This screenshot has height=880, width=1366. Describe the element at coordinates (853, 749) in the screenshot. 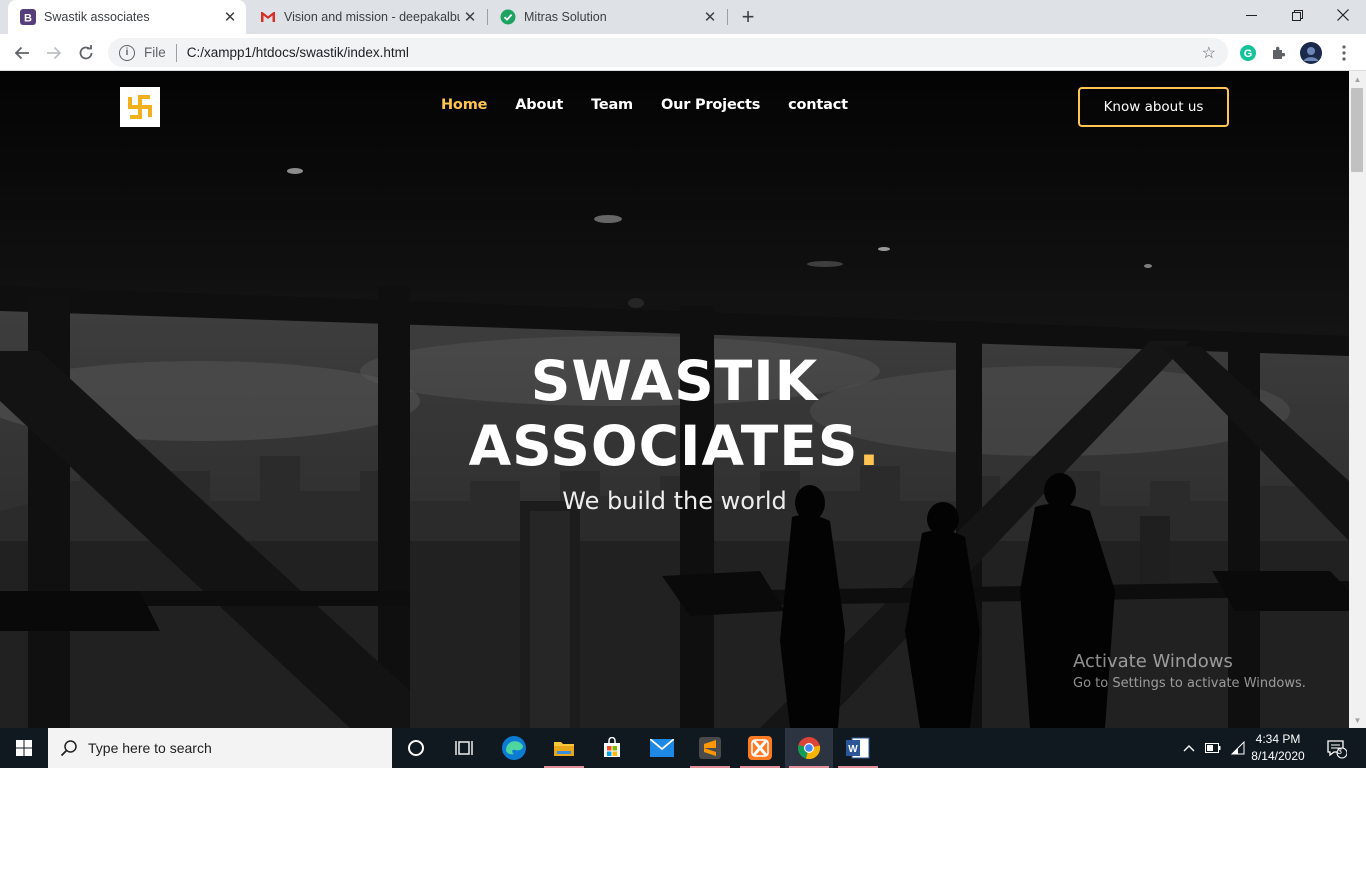

I see `svg-text: W` at that location.